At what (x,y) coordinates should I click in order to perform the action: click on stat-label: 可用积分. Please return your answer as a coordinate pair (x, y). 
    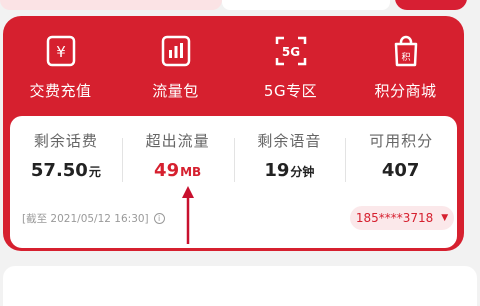
    Looking at the image, I should click on (401, 141).